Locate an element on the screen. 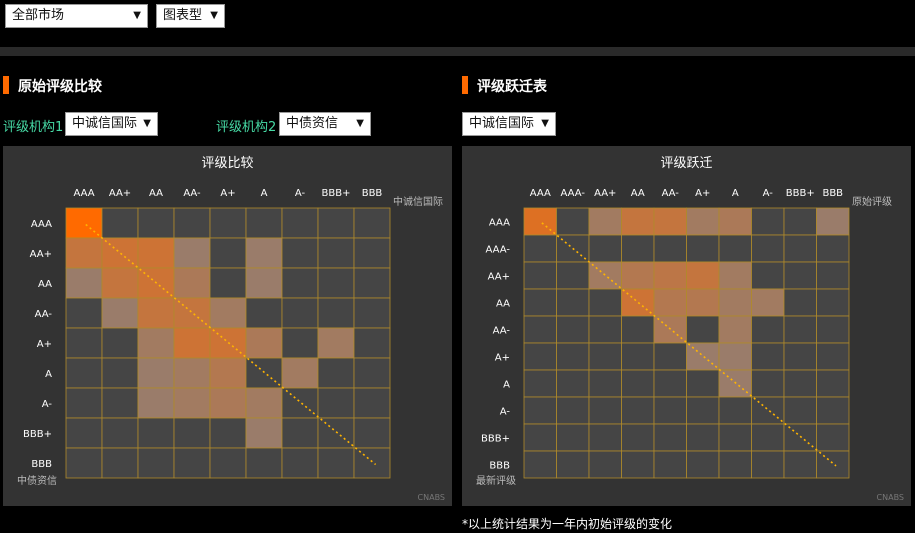  section-marker is located at coordinates (6, 85).